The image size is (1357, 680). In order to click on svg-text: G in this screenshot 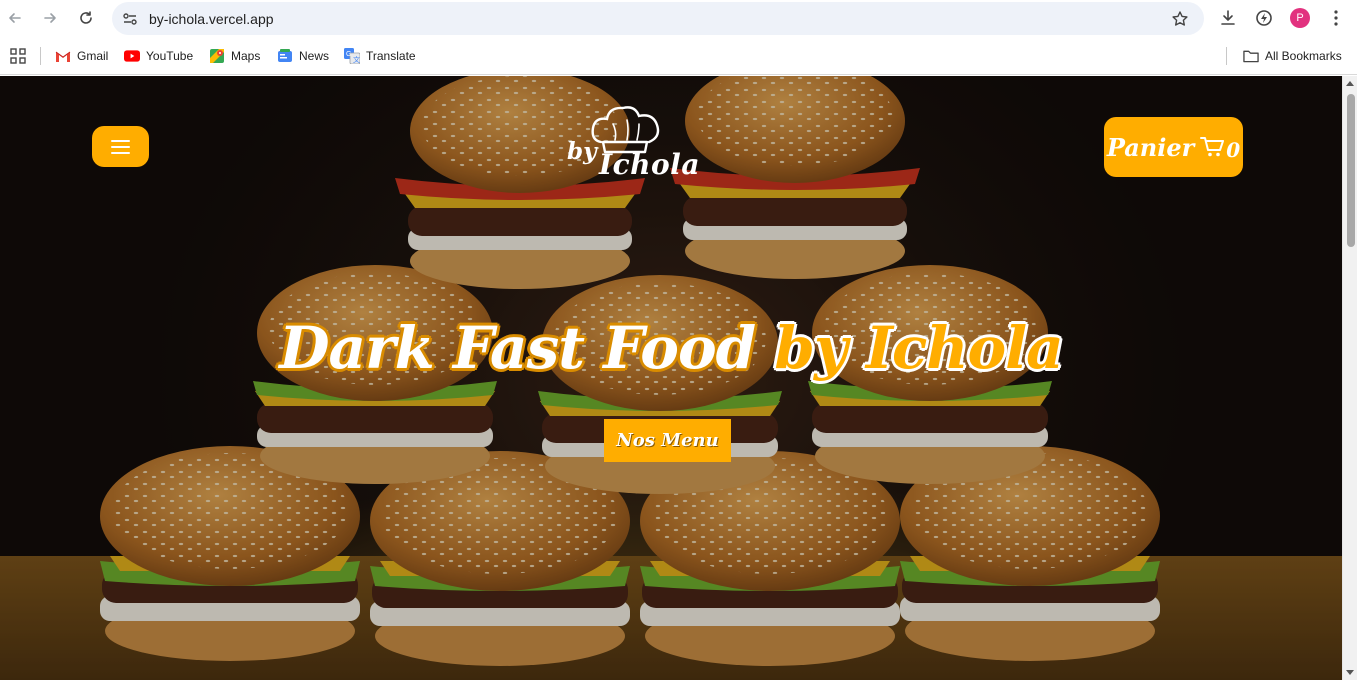, I will do `click(348, 54)`.